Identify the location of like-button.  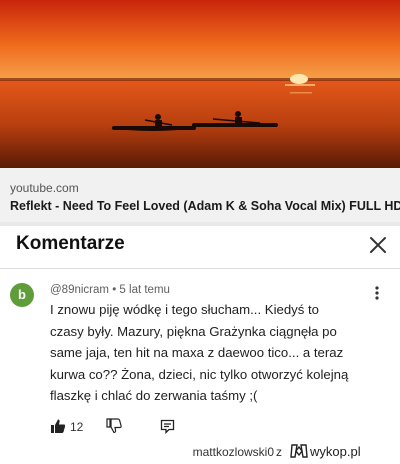
(58, 426).